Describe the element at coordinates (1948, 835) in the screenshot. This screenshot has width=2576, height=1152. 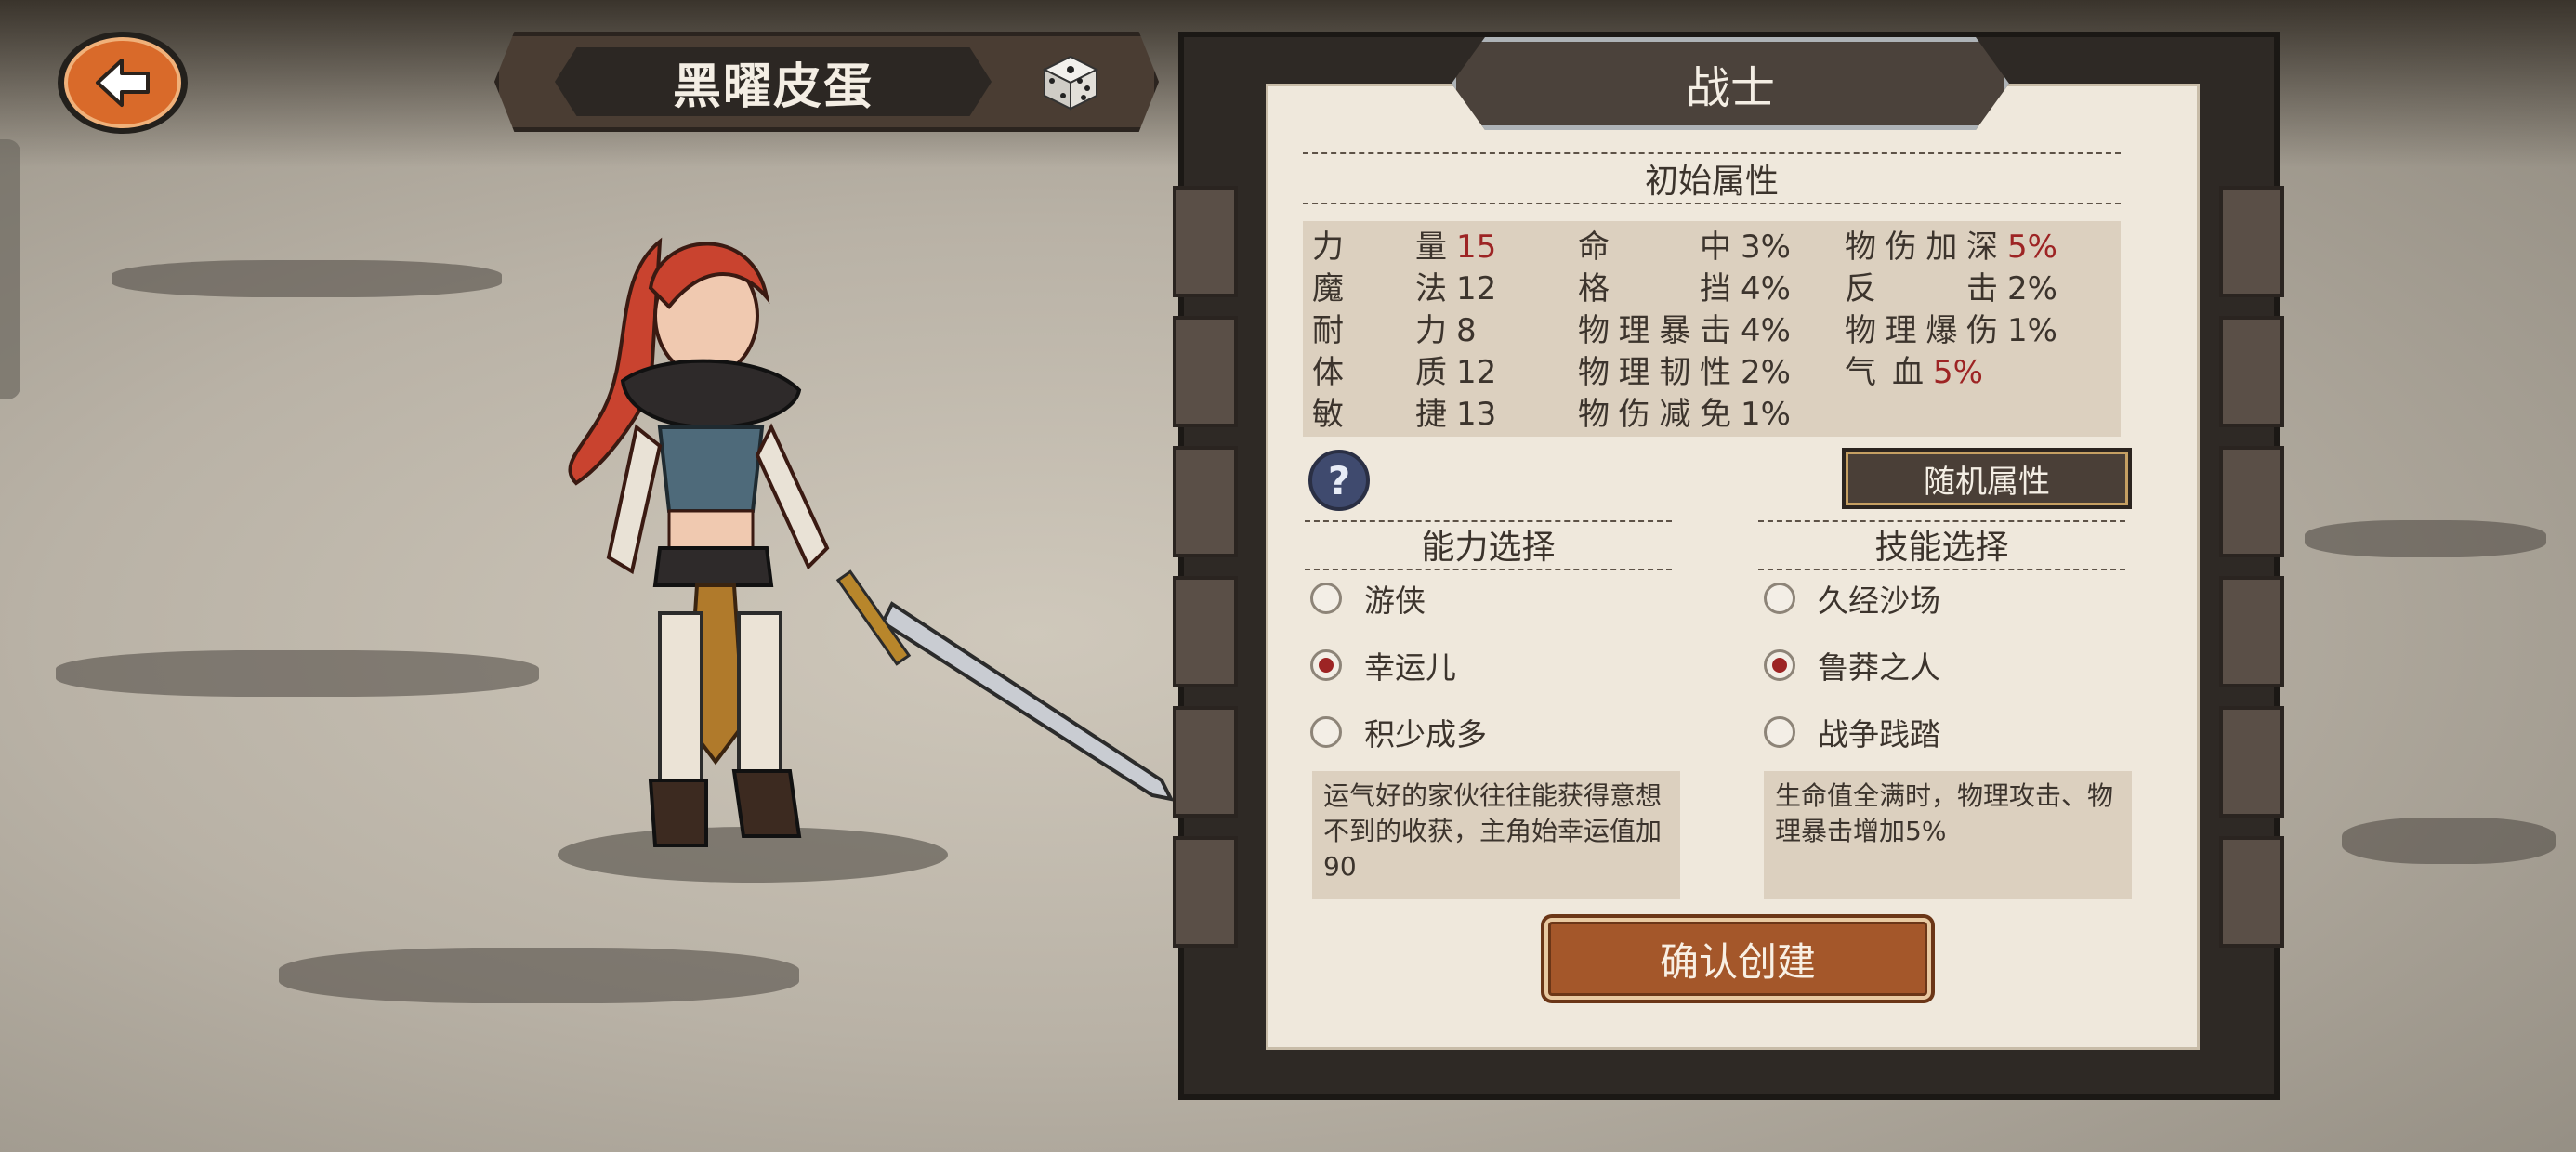
I see `skill-description: 生命值全满时，物理攻击、物理暴击增加5%` at that location.